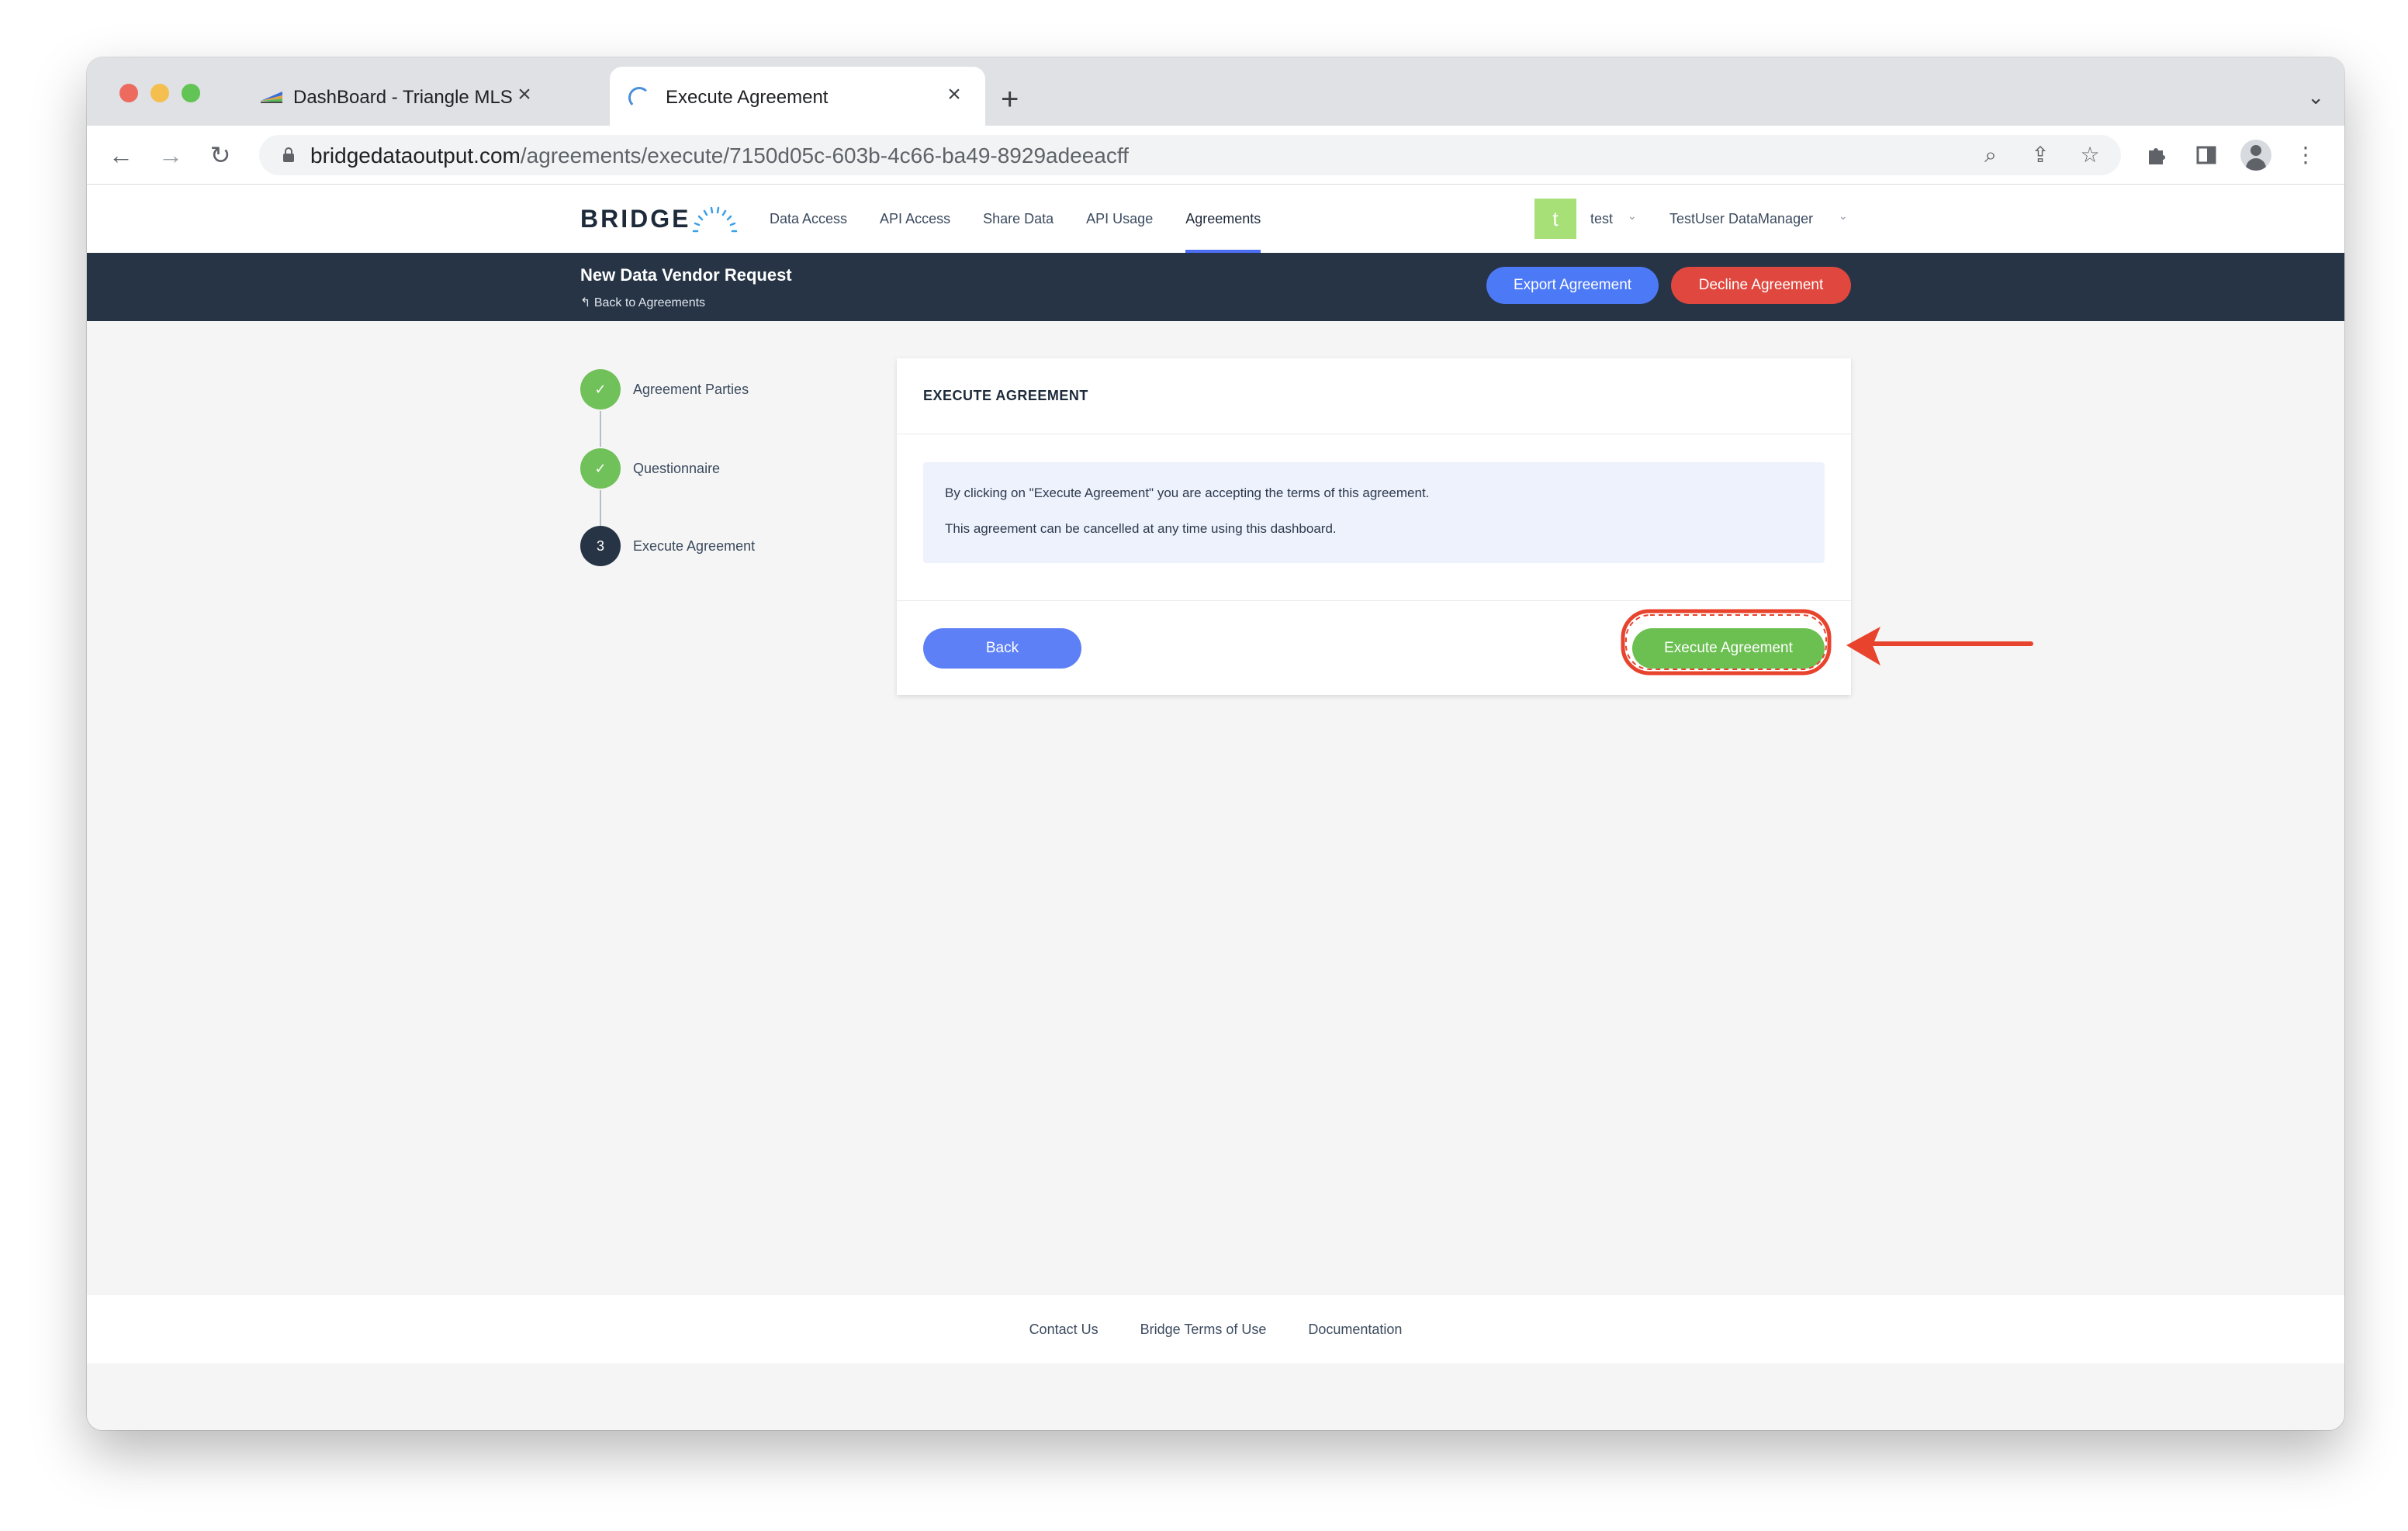  I want to click on tab-title: Execute Agreement, so click(747, 97).